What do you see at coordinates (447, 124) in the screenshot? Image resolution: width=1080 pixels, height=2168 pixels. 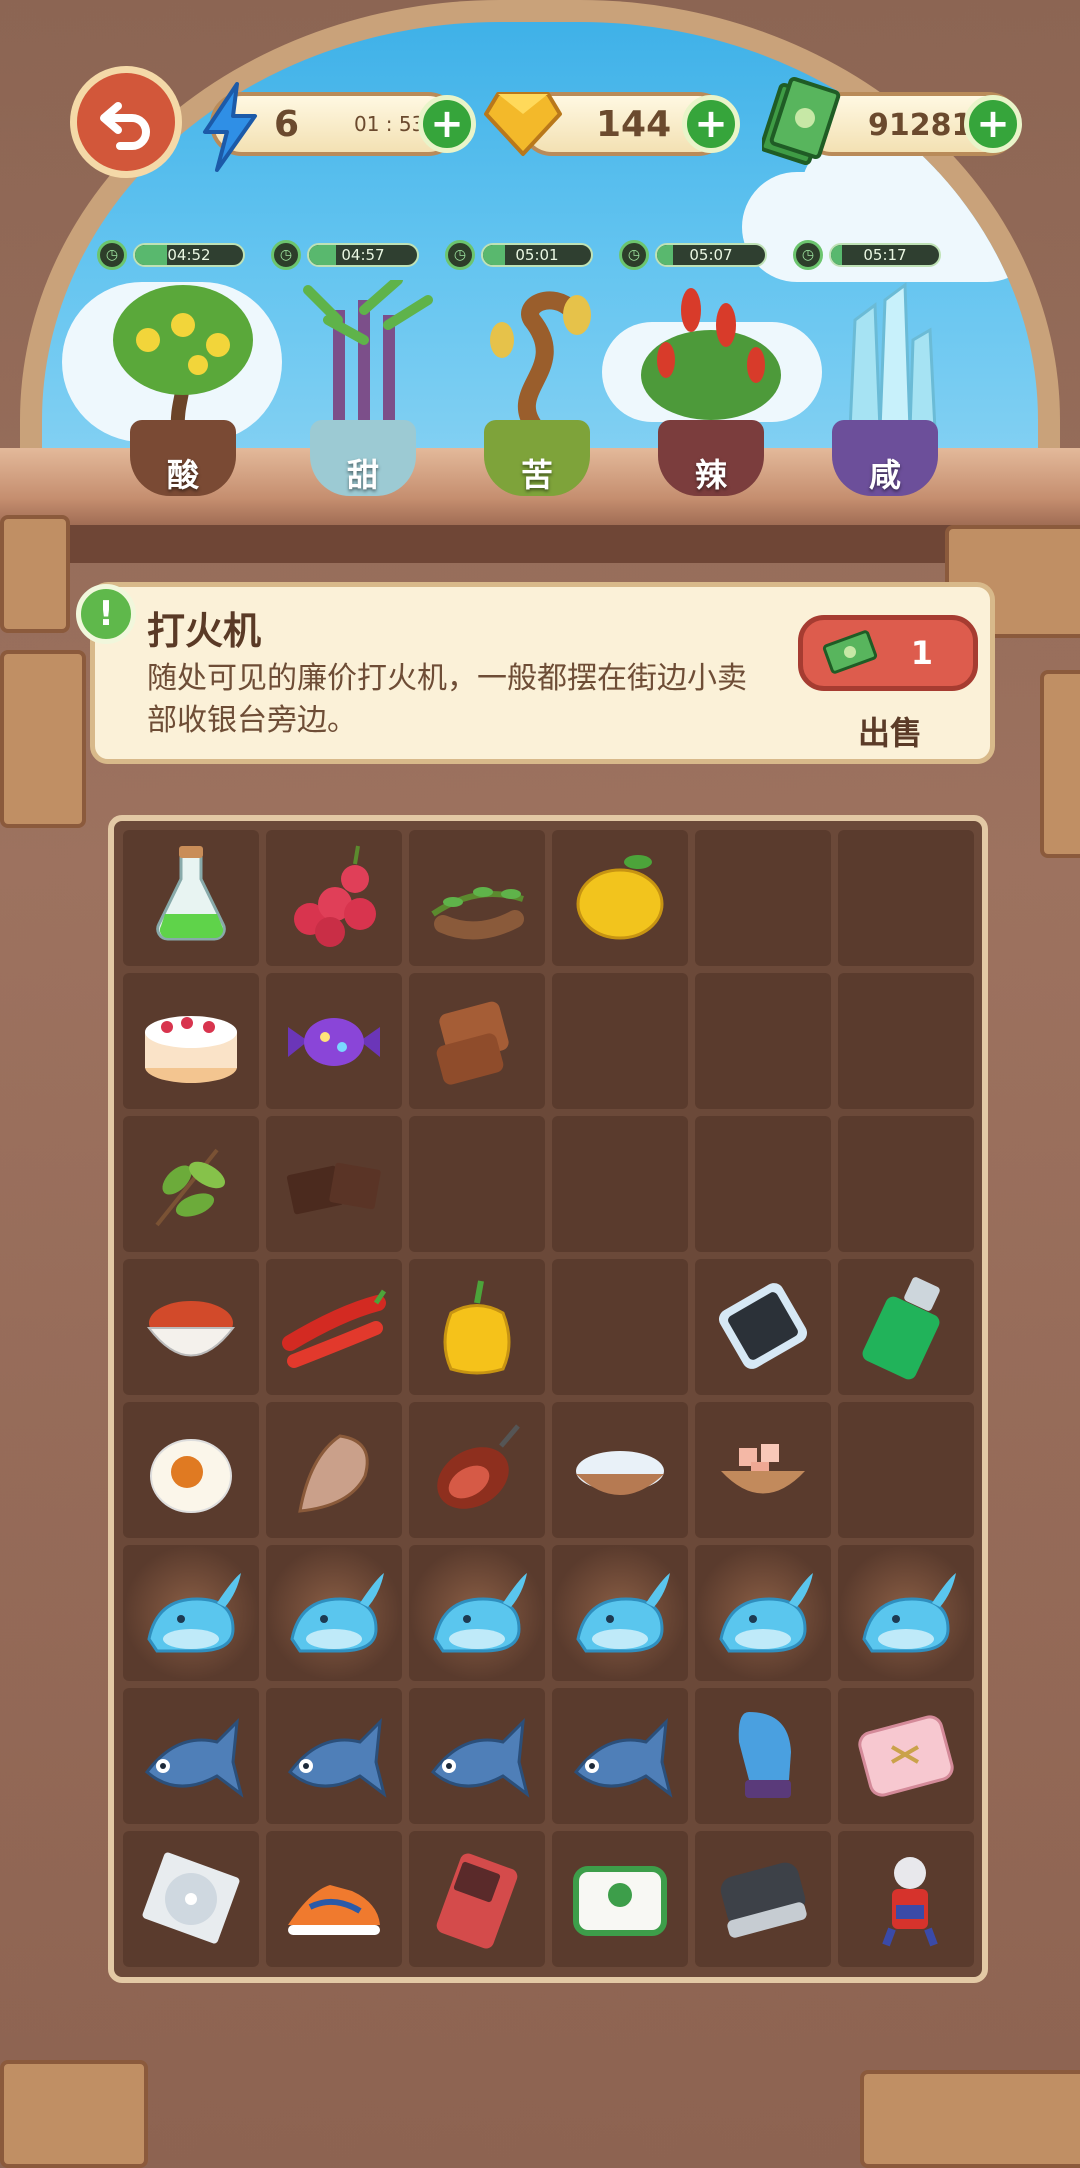 I see `energy-add-button: +` at bounding box center [447, 124].